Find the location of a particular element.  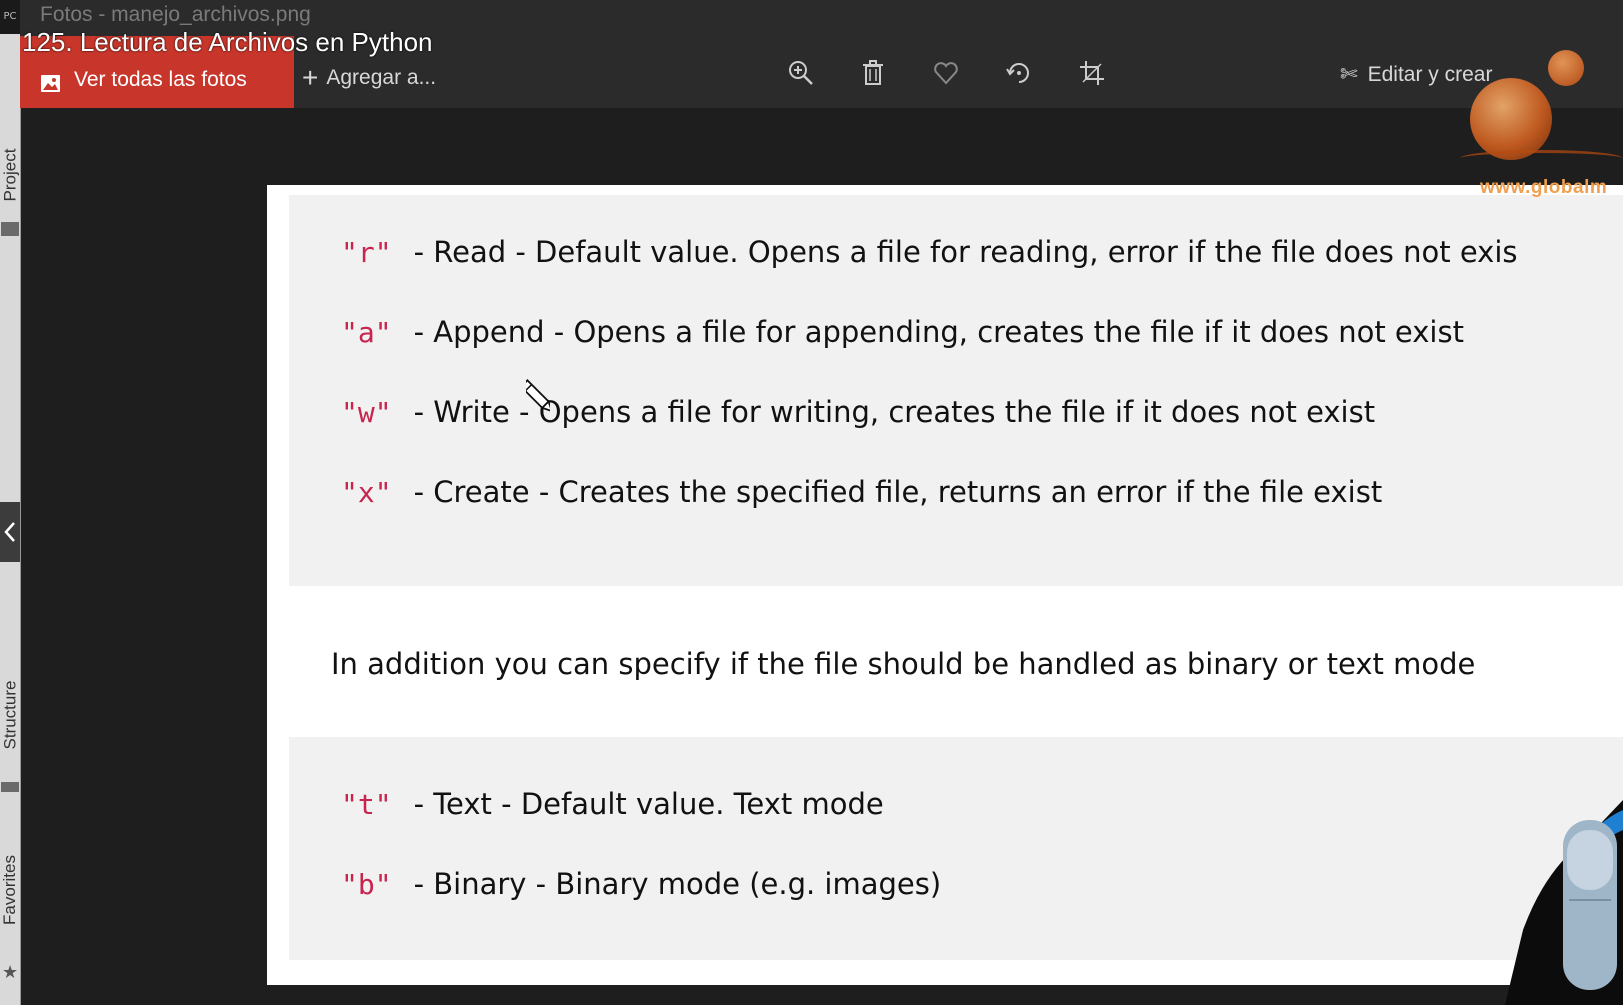

plus-icon: + is located at coordinates (310, 77).